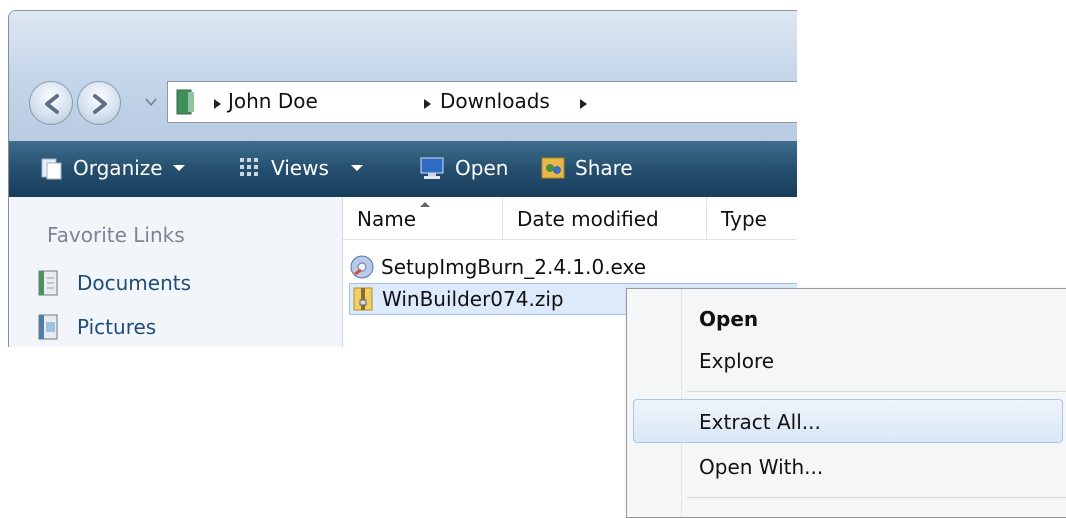 This screenshot has width=1066, height=518. What do you see at coordinates (553, 168) in the screenshot?
I see `share-icon` at bounding box center [553, 168].